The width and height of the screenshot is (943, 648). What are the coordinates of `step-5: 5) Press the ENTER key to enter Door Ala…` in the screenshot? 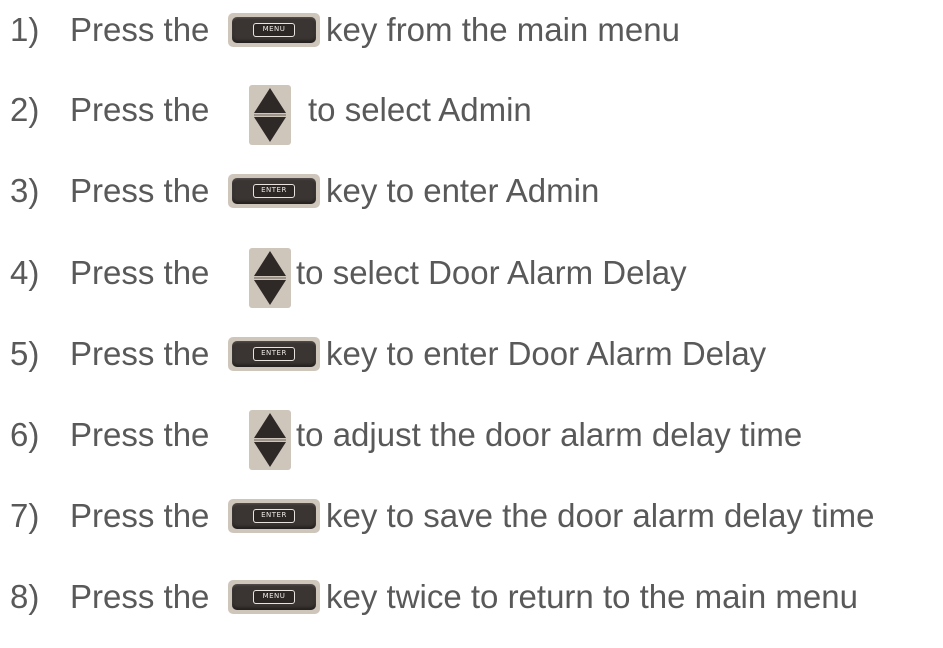 It's located at (471, 359).